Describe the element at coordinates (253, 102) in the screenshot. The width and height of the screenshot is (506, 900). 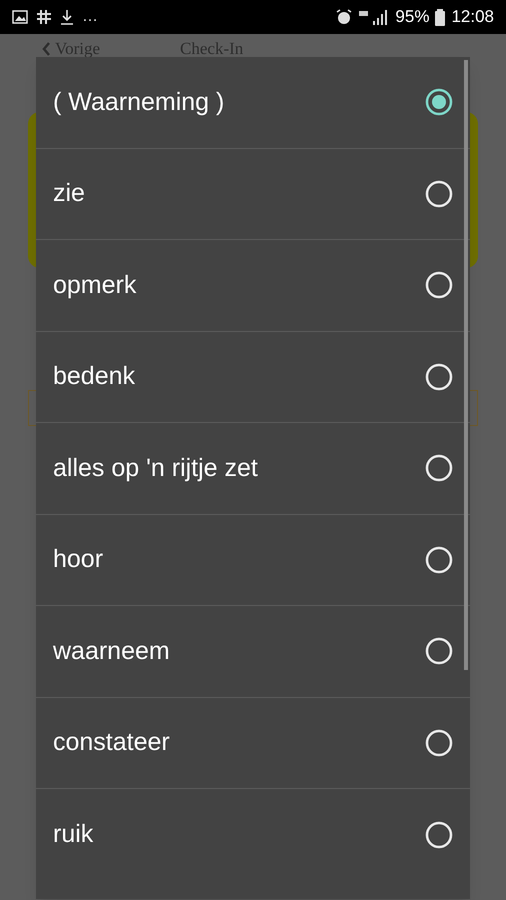
I see `option-row: ( Waarneming )` at that location.